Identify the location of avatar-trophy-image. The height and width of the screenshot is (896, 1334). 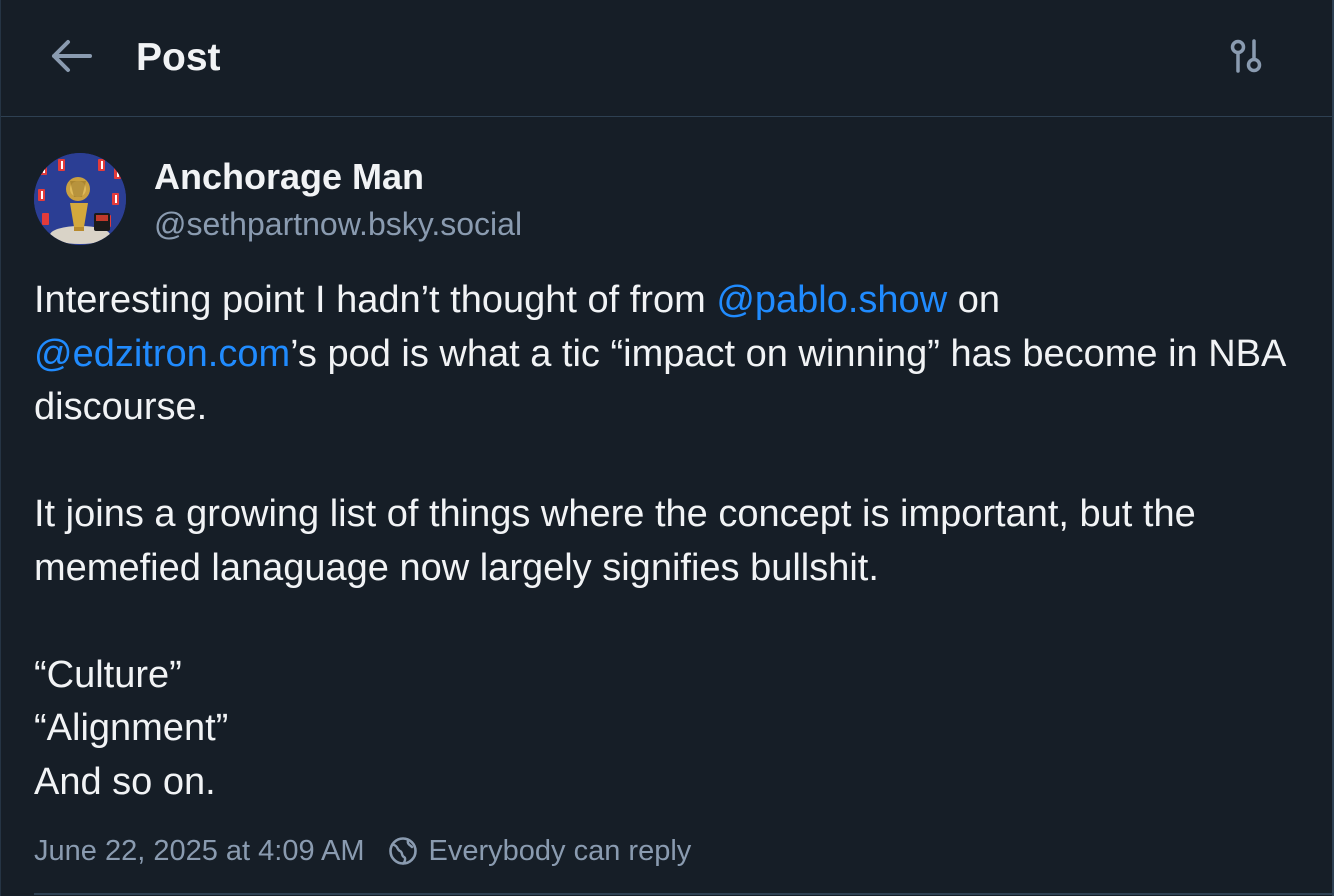
(80, 199).